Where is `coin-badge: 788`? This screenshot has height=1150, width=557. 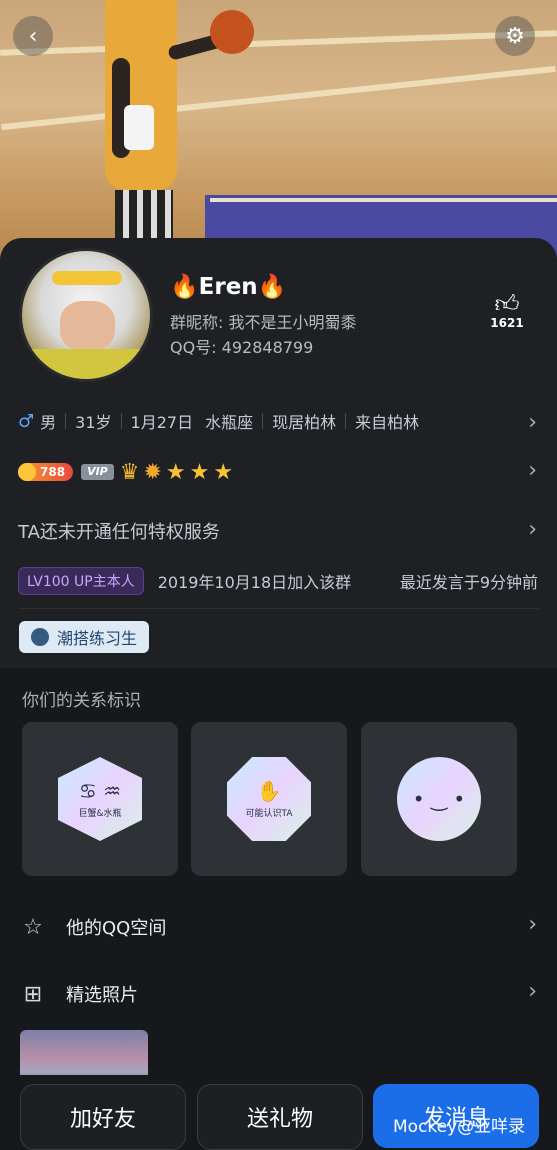
coin-badge: 788 is located at coordinates (46, 472).